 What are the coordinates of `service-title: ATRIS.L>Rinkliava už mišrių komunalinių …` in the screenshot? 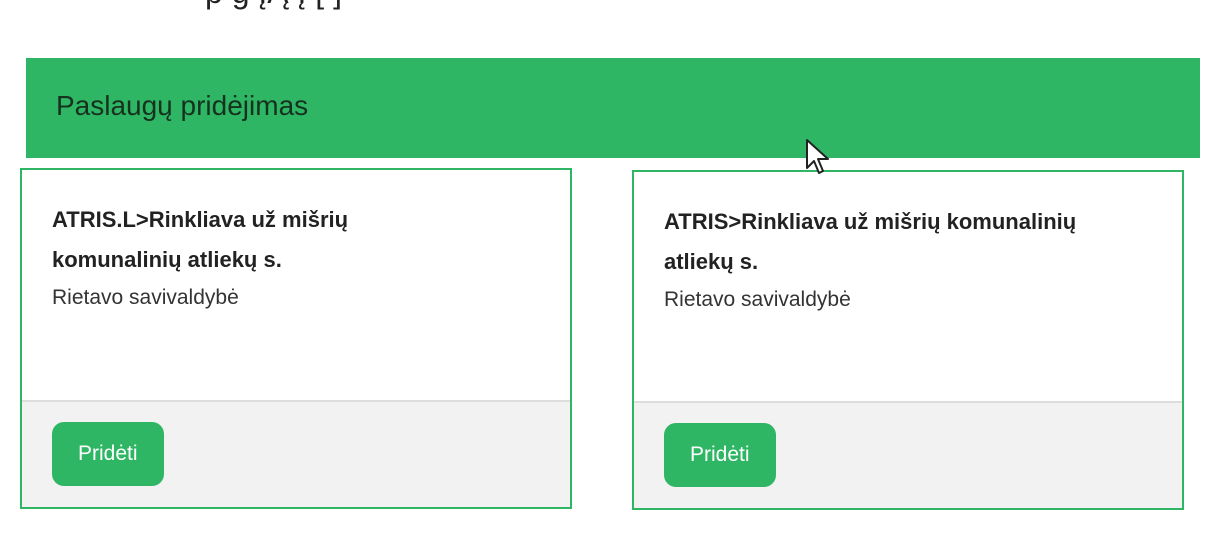 It's located at (200, 239).